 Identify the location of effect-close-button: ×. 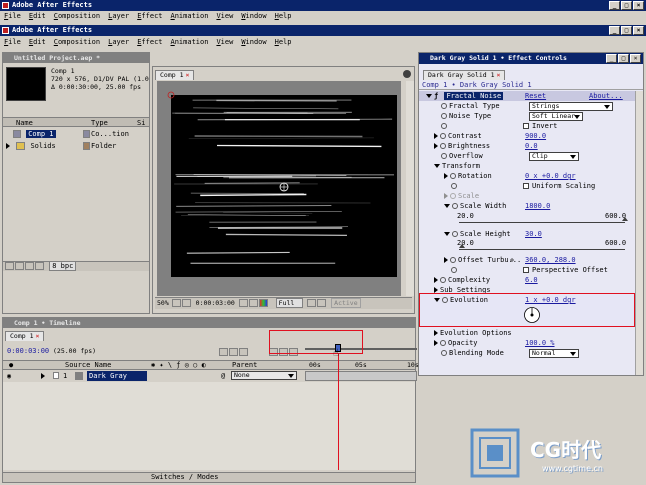
(635, 58).